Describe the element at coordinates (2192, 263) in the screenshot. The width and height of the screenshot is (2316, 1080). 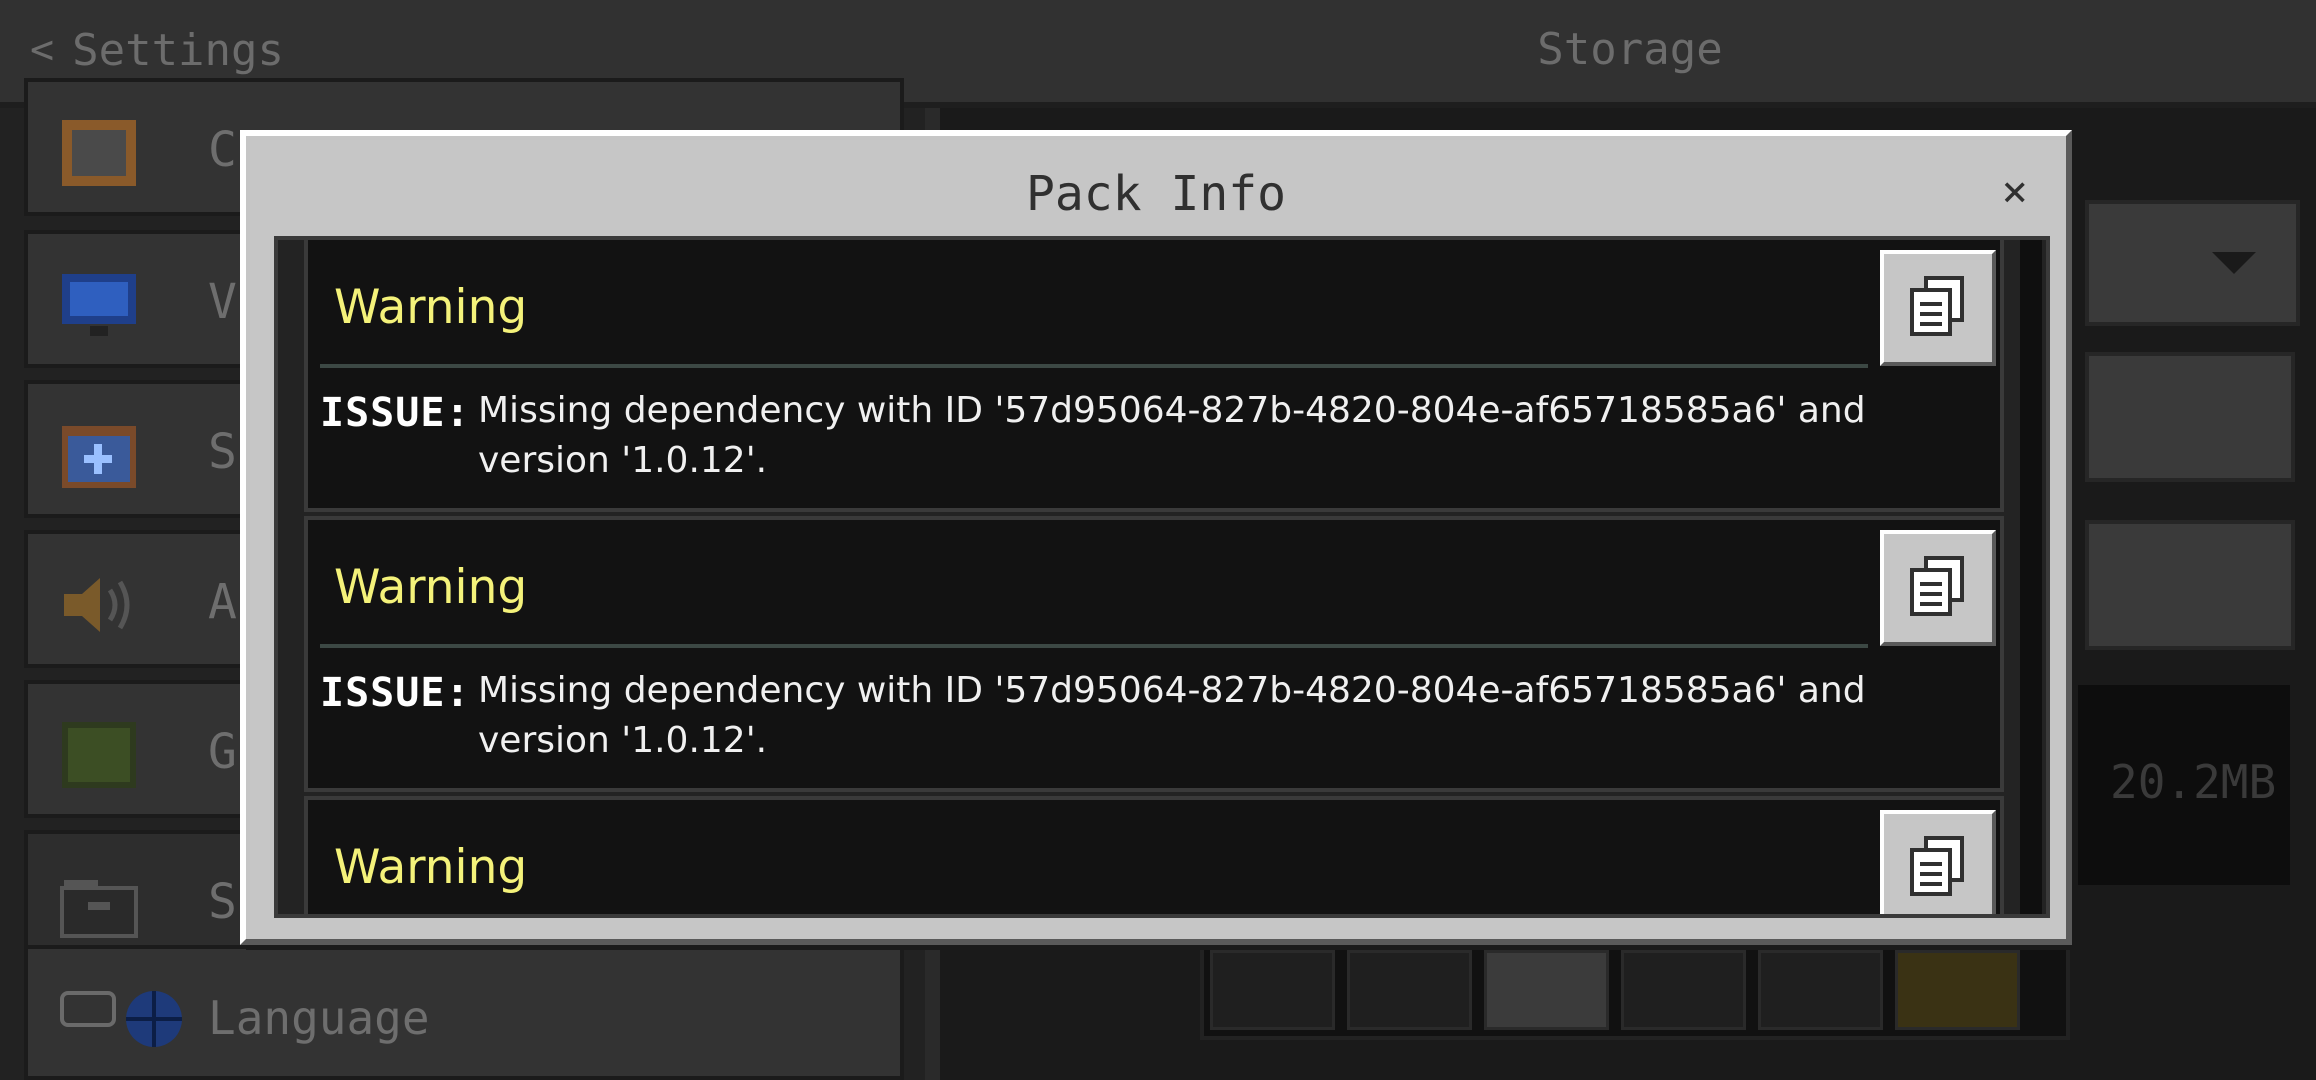
I see `storage-dropdown` at that location.